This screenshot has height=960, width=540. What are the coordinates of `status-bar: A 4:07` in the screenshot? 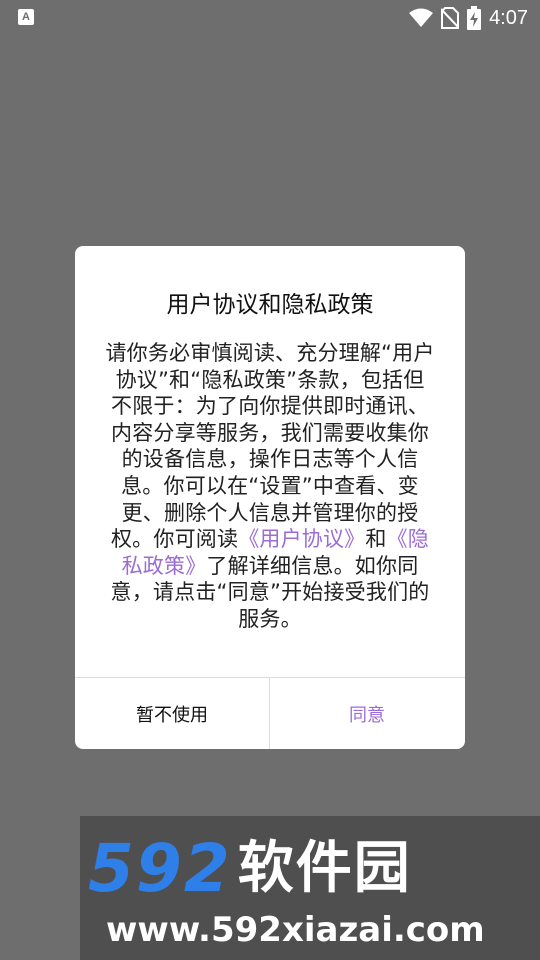 It's located at (270, 18).